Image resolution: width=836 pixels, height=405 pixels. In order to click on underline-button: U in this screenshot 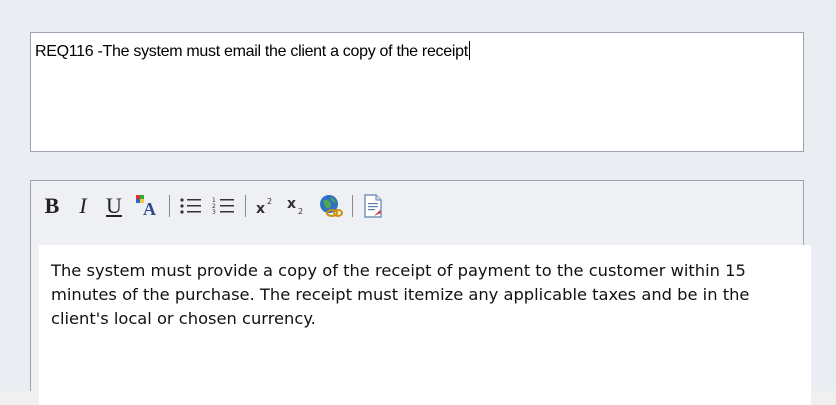, I will do `click(114, 206)`.